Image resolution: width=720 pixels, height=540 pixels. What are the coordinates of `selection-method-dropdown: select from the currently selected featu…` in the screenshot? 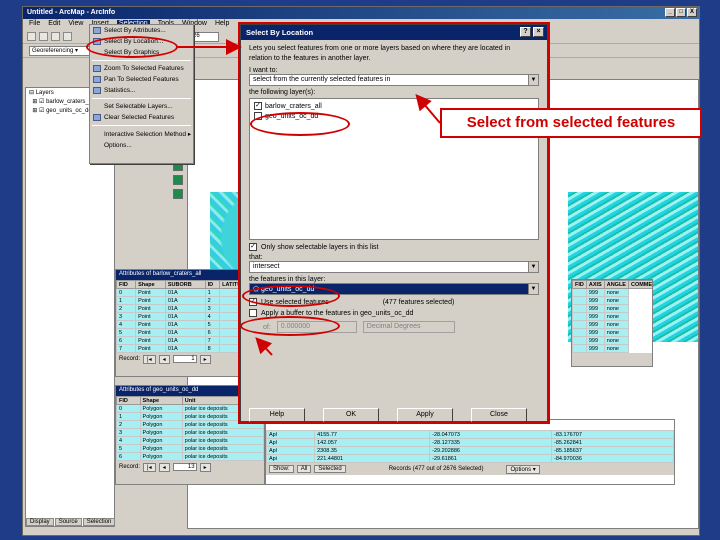 It's located at (394, 80).